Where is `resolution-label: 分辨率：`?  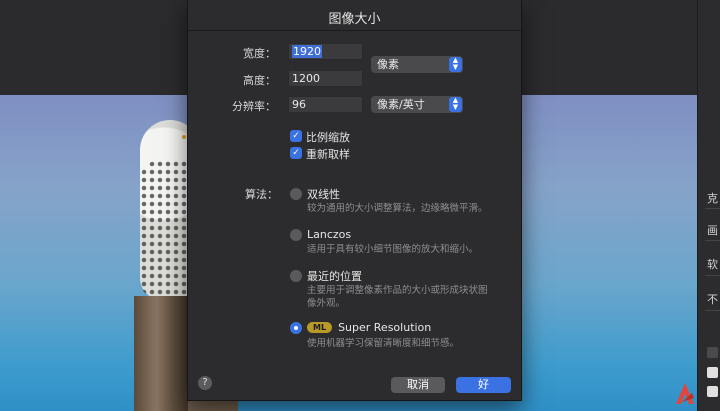
resolution-label: 分辨率： is located at coordinates (254, 106).